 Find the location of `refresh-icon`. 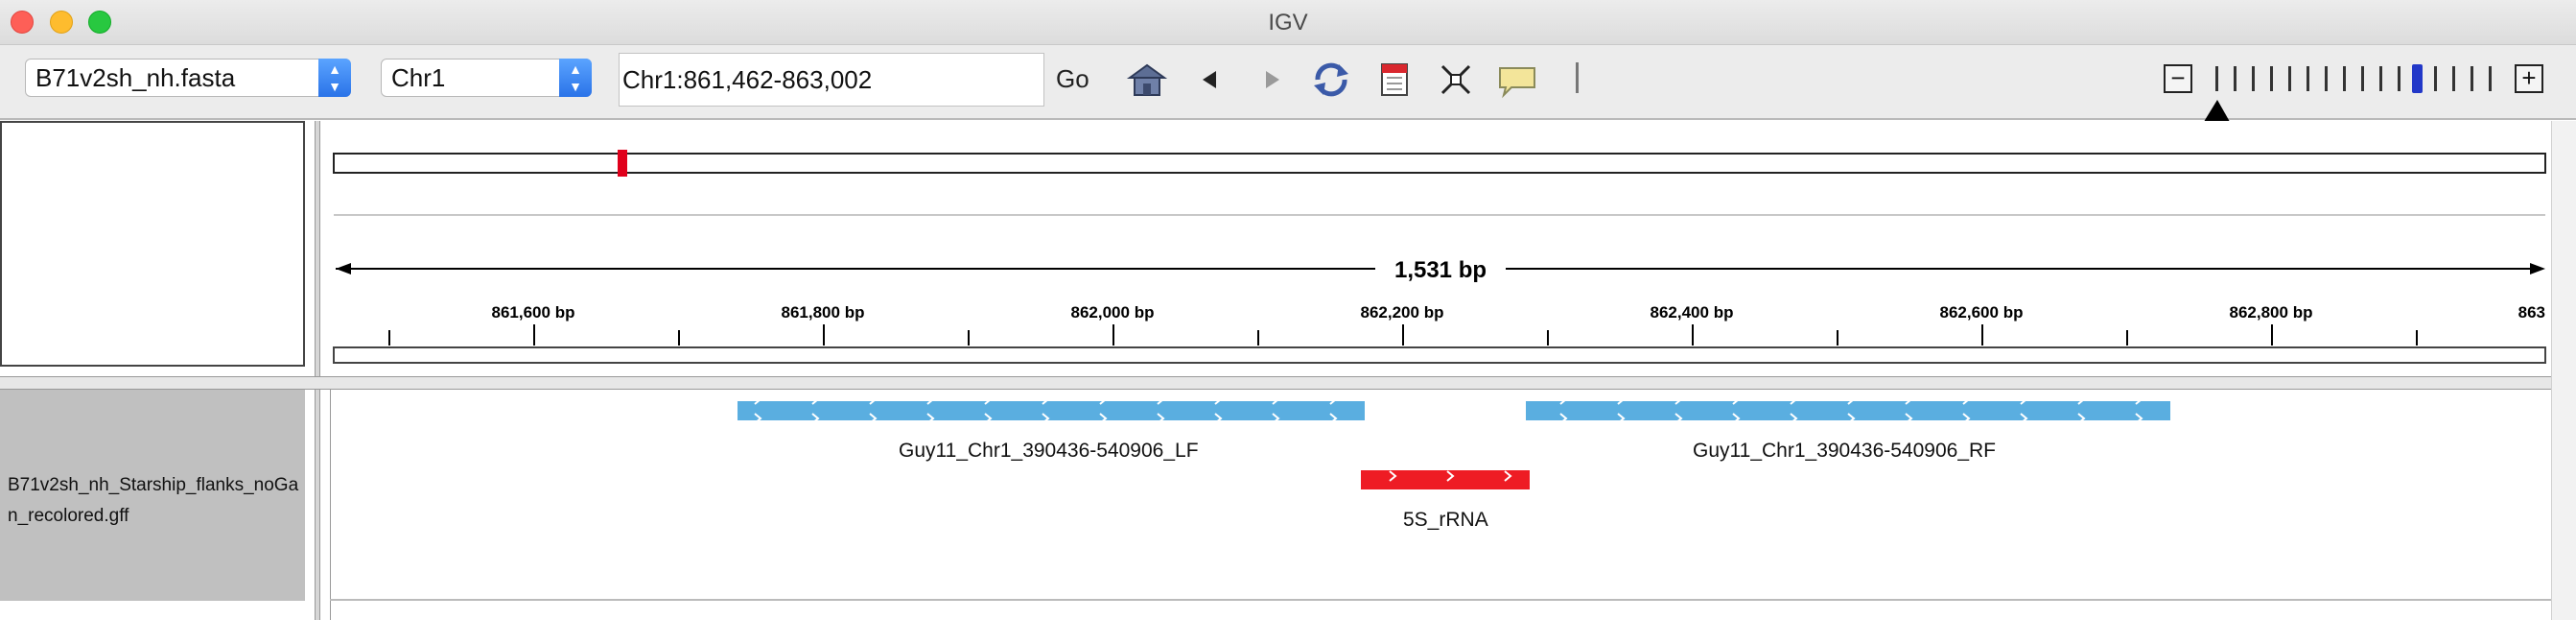

refresh-icon is located at coordinates (1331, 79).